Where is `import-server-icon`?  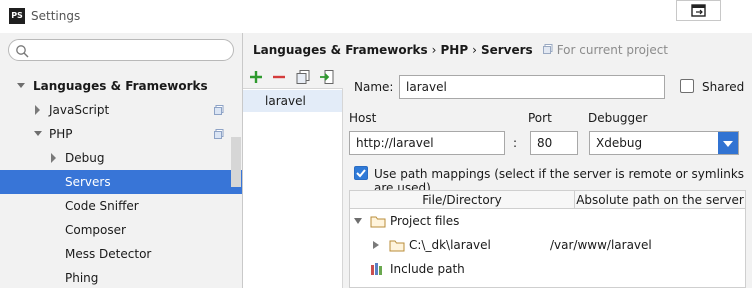 import-server-icon is located at coordinates (327, 77).